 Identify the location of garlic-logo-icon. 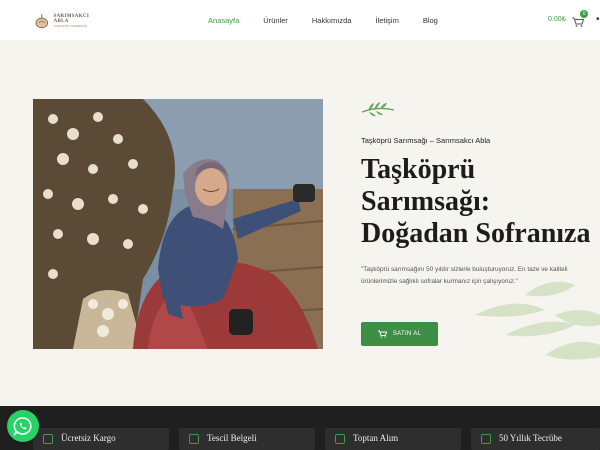
(42, 21).